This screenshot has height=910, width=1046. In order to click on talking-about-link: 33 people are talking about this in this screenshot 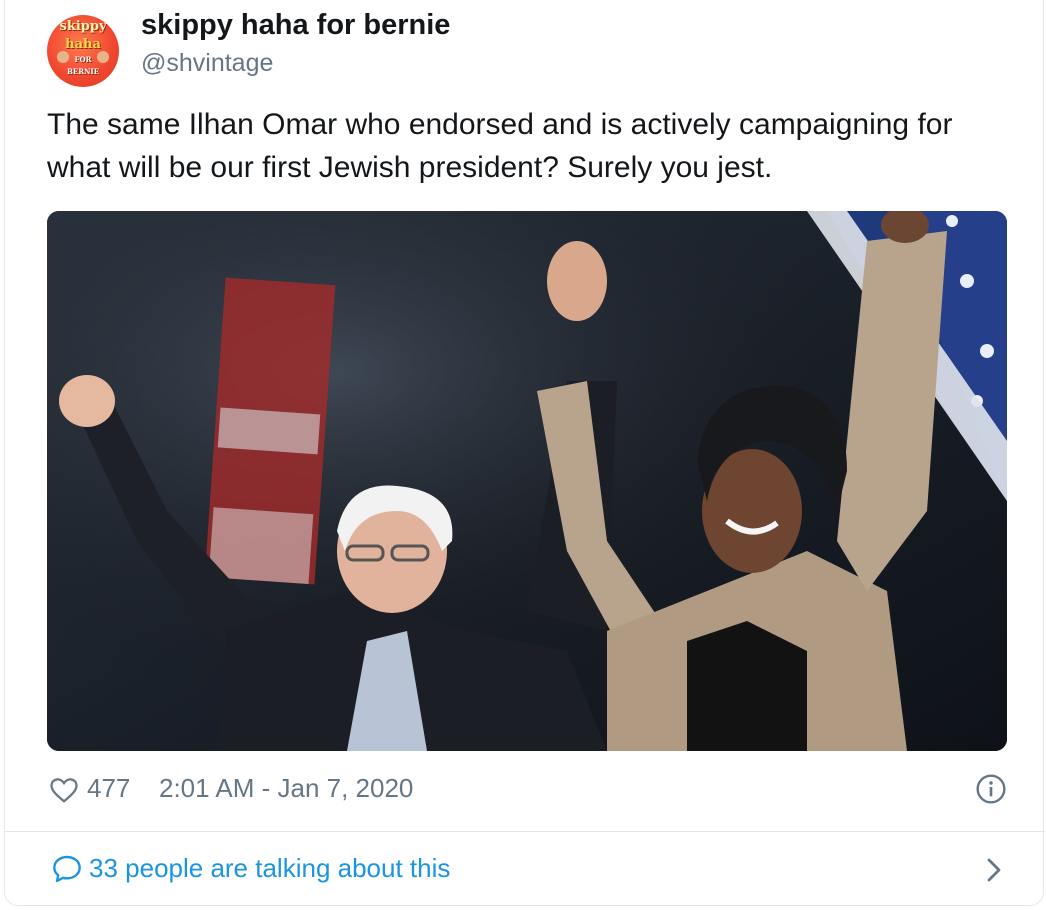, I will do `click(527, 871)`.